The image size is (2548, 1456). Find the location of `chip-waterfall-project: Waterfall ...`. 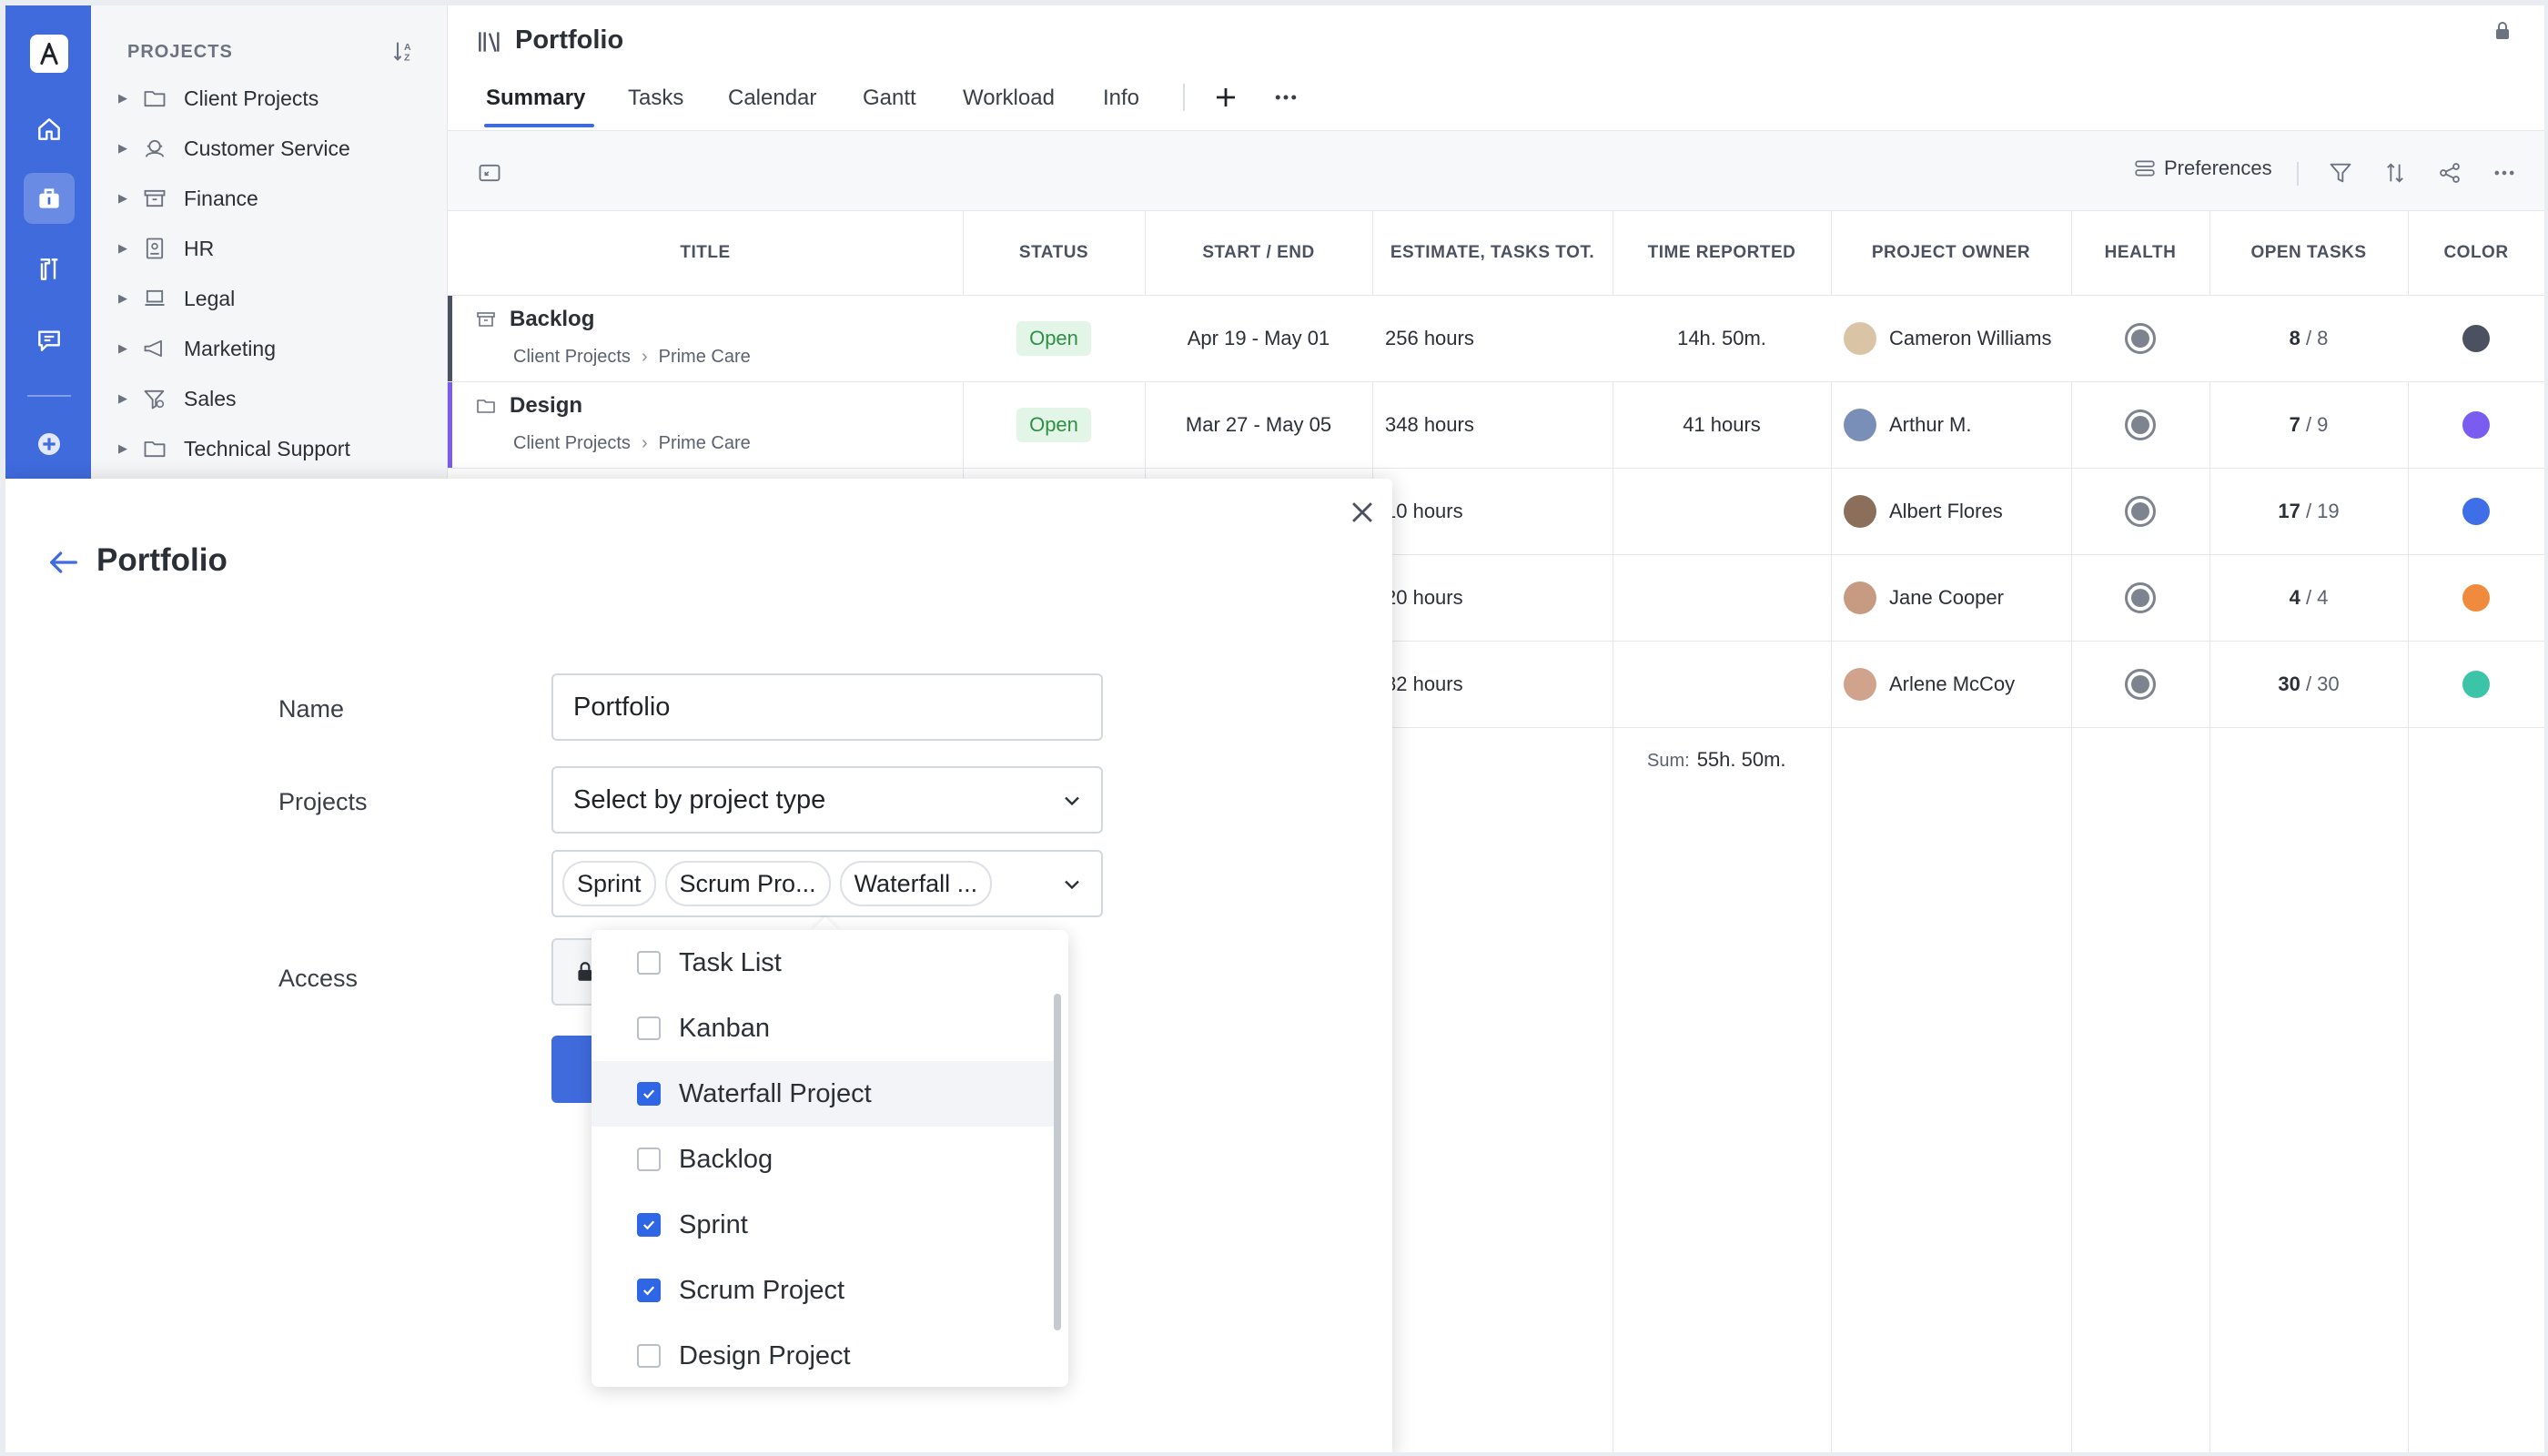

chip-waterfall-project: Waterfall ... is located at coordinates (916, 884).